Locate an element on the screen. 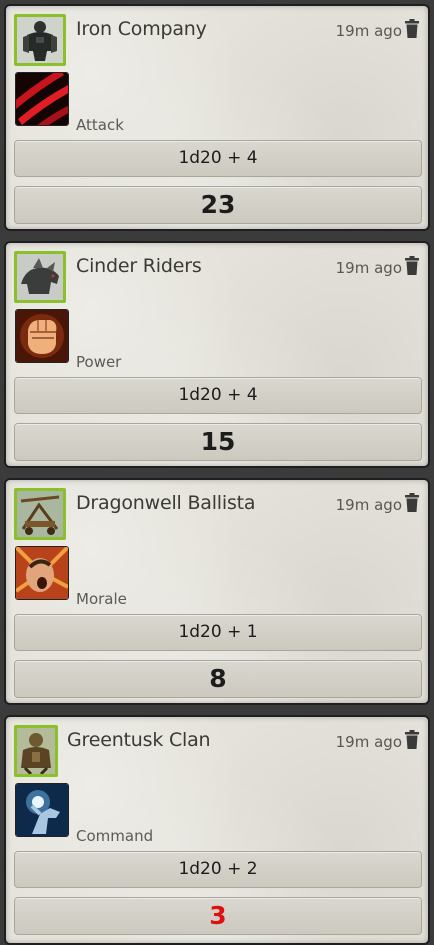 This screenshot has width=434, height=945. pointing-hand-light-icon is located at coordinates (42, 810).